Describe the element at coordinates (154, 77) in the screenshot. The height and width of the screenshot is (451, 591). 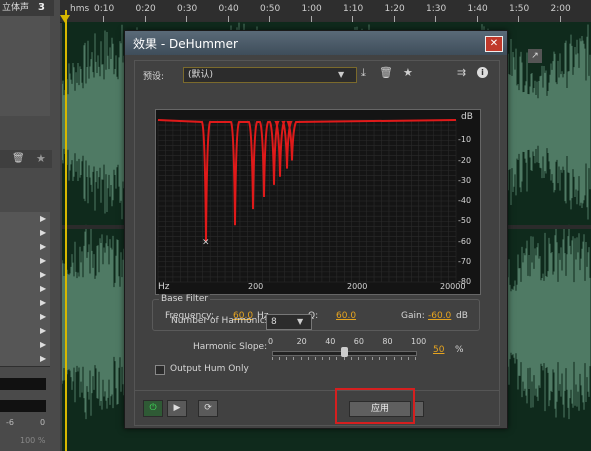
I see `preset-label: 预设:` at that location.